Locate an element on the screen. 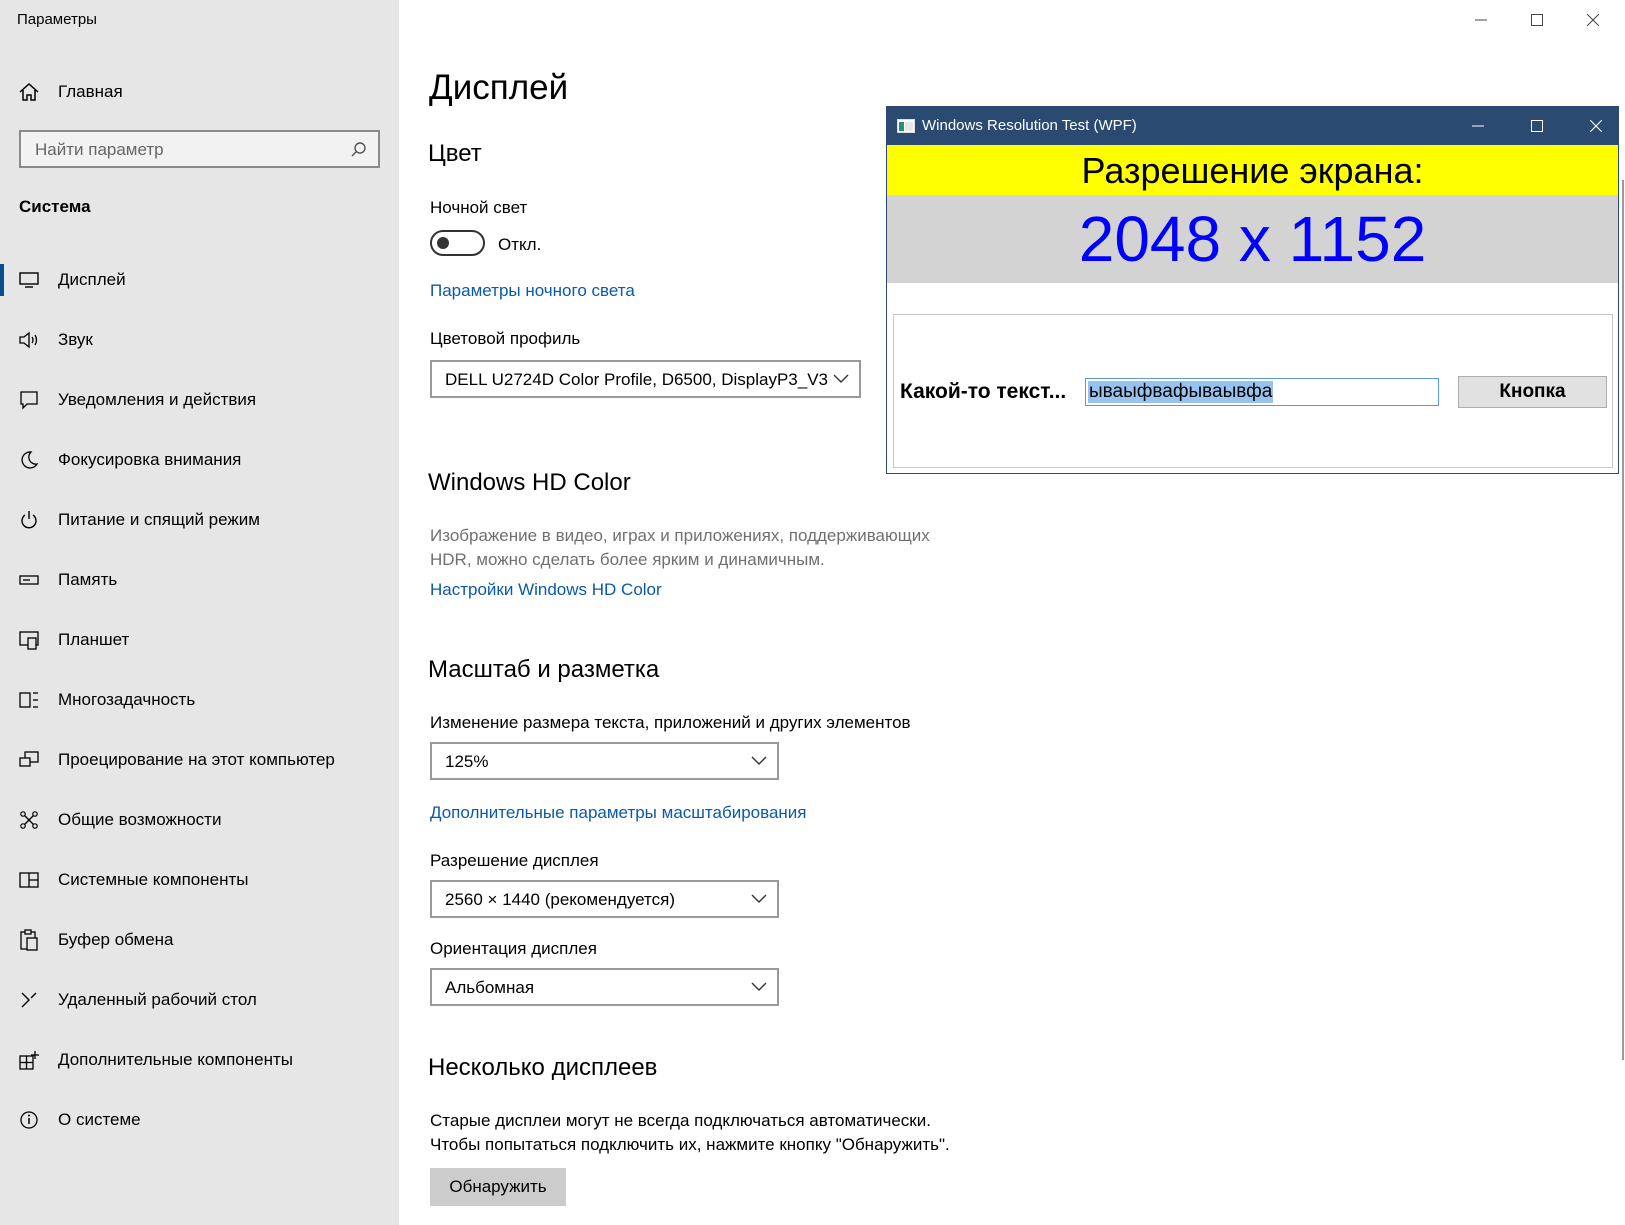 The width and height of the screenshot is (1625, 1225). hd-color-heading: Windows HD Color is located at coordinates (529, 482).